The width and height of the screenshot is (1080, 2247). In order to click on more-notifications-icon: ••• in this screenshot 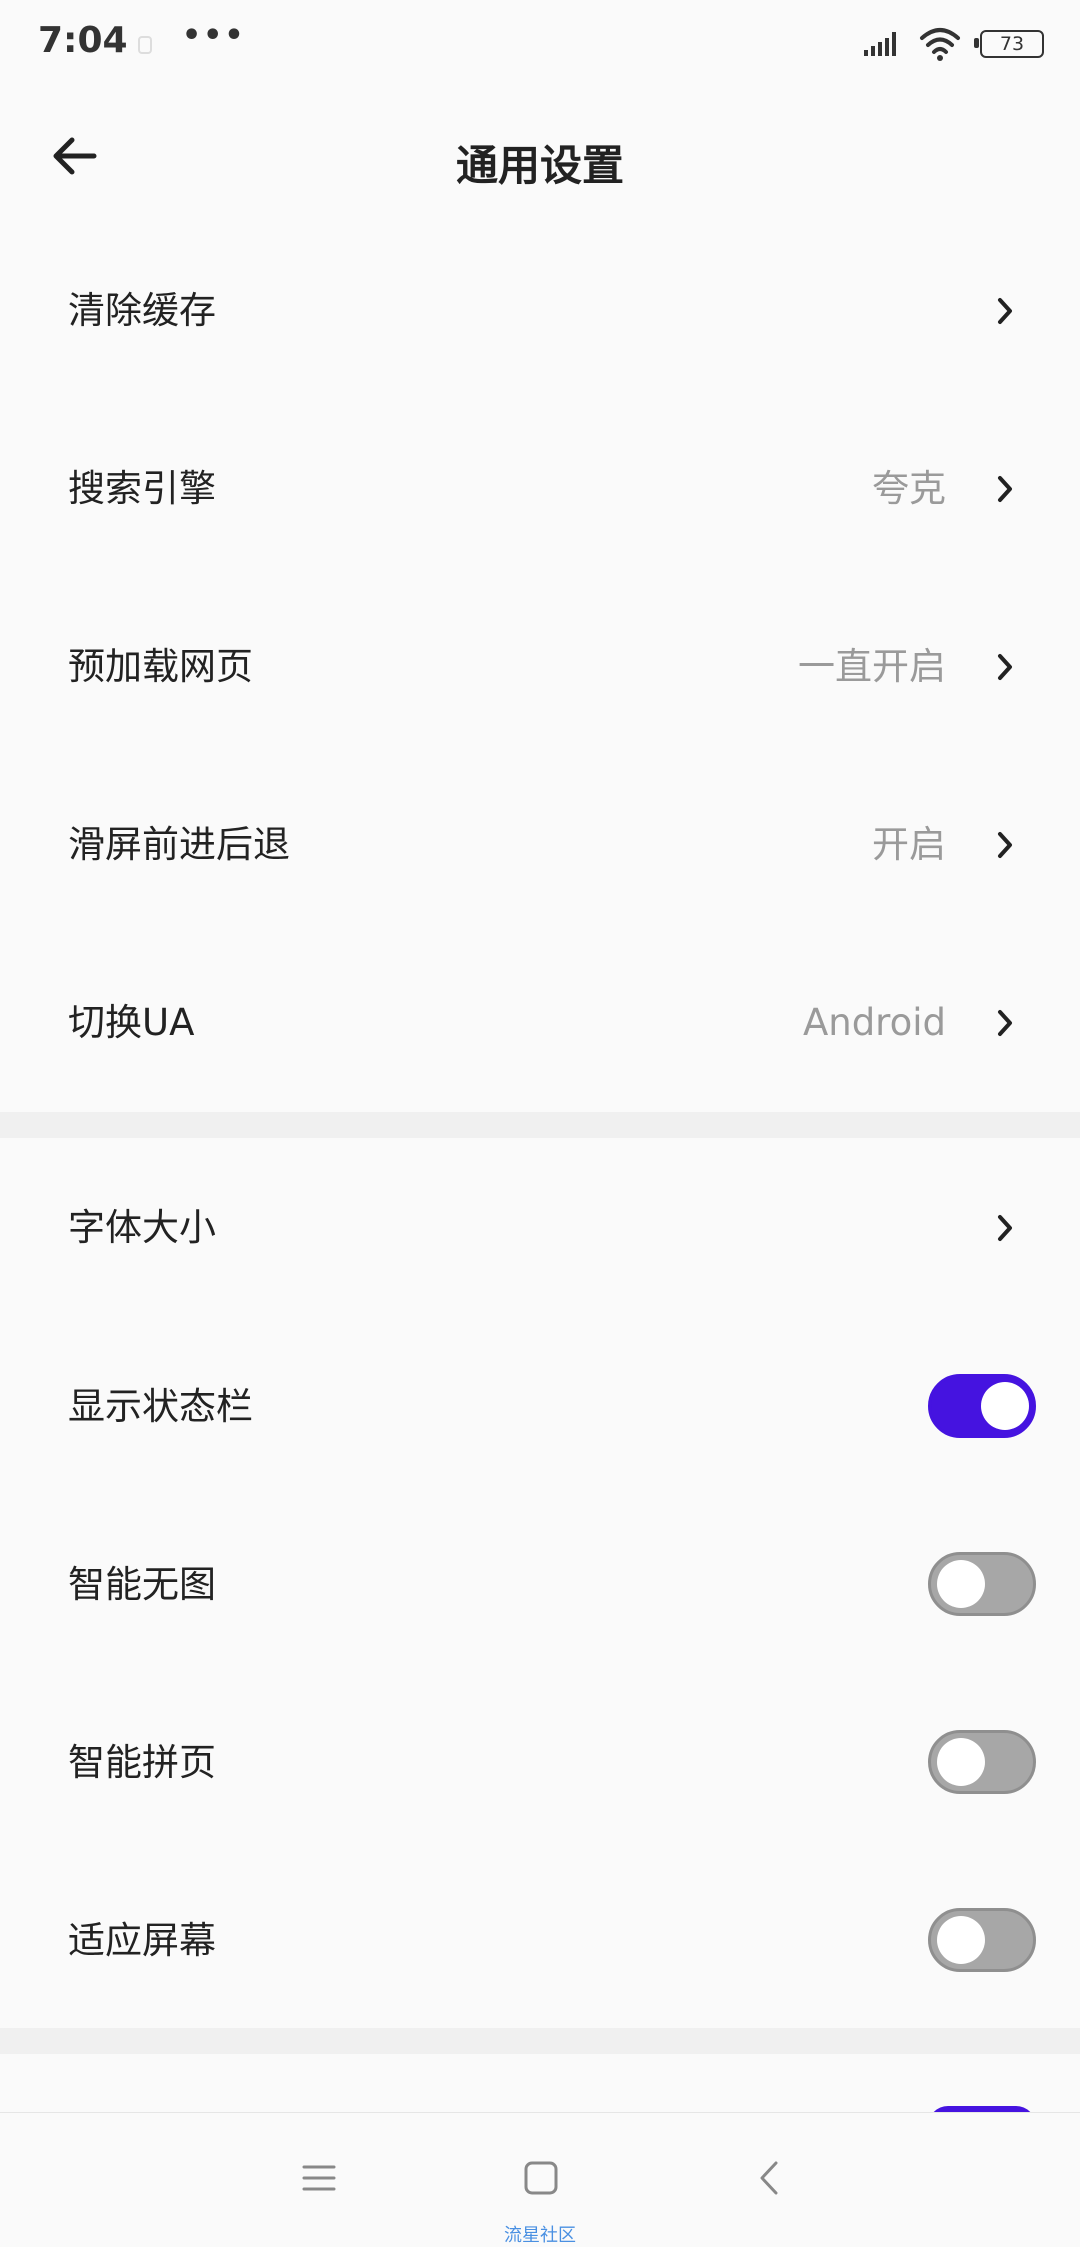, I will do `click(214, 35)`.